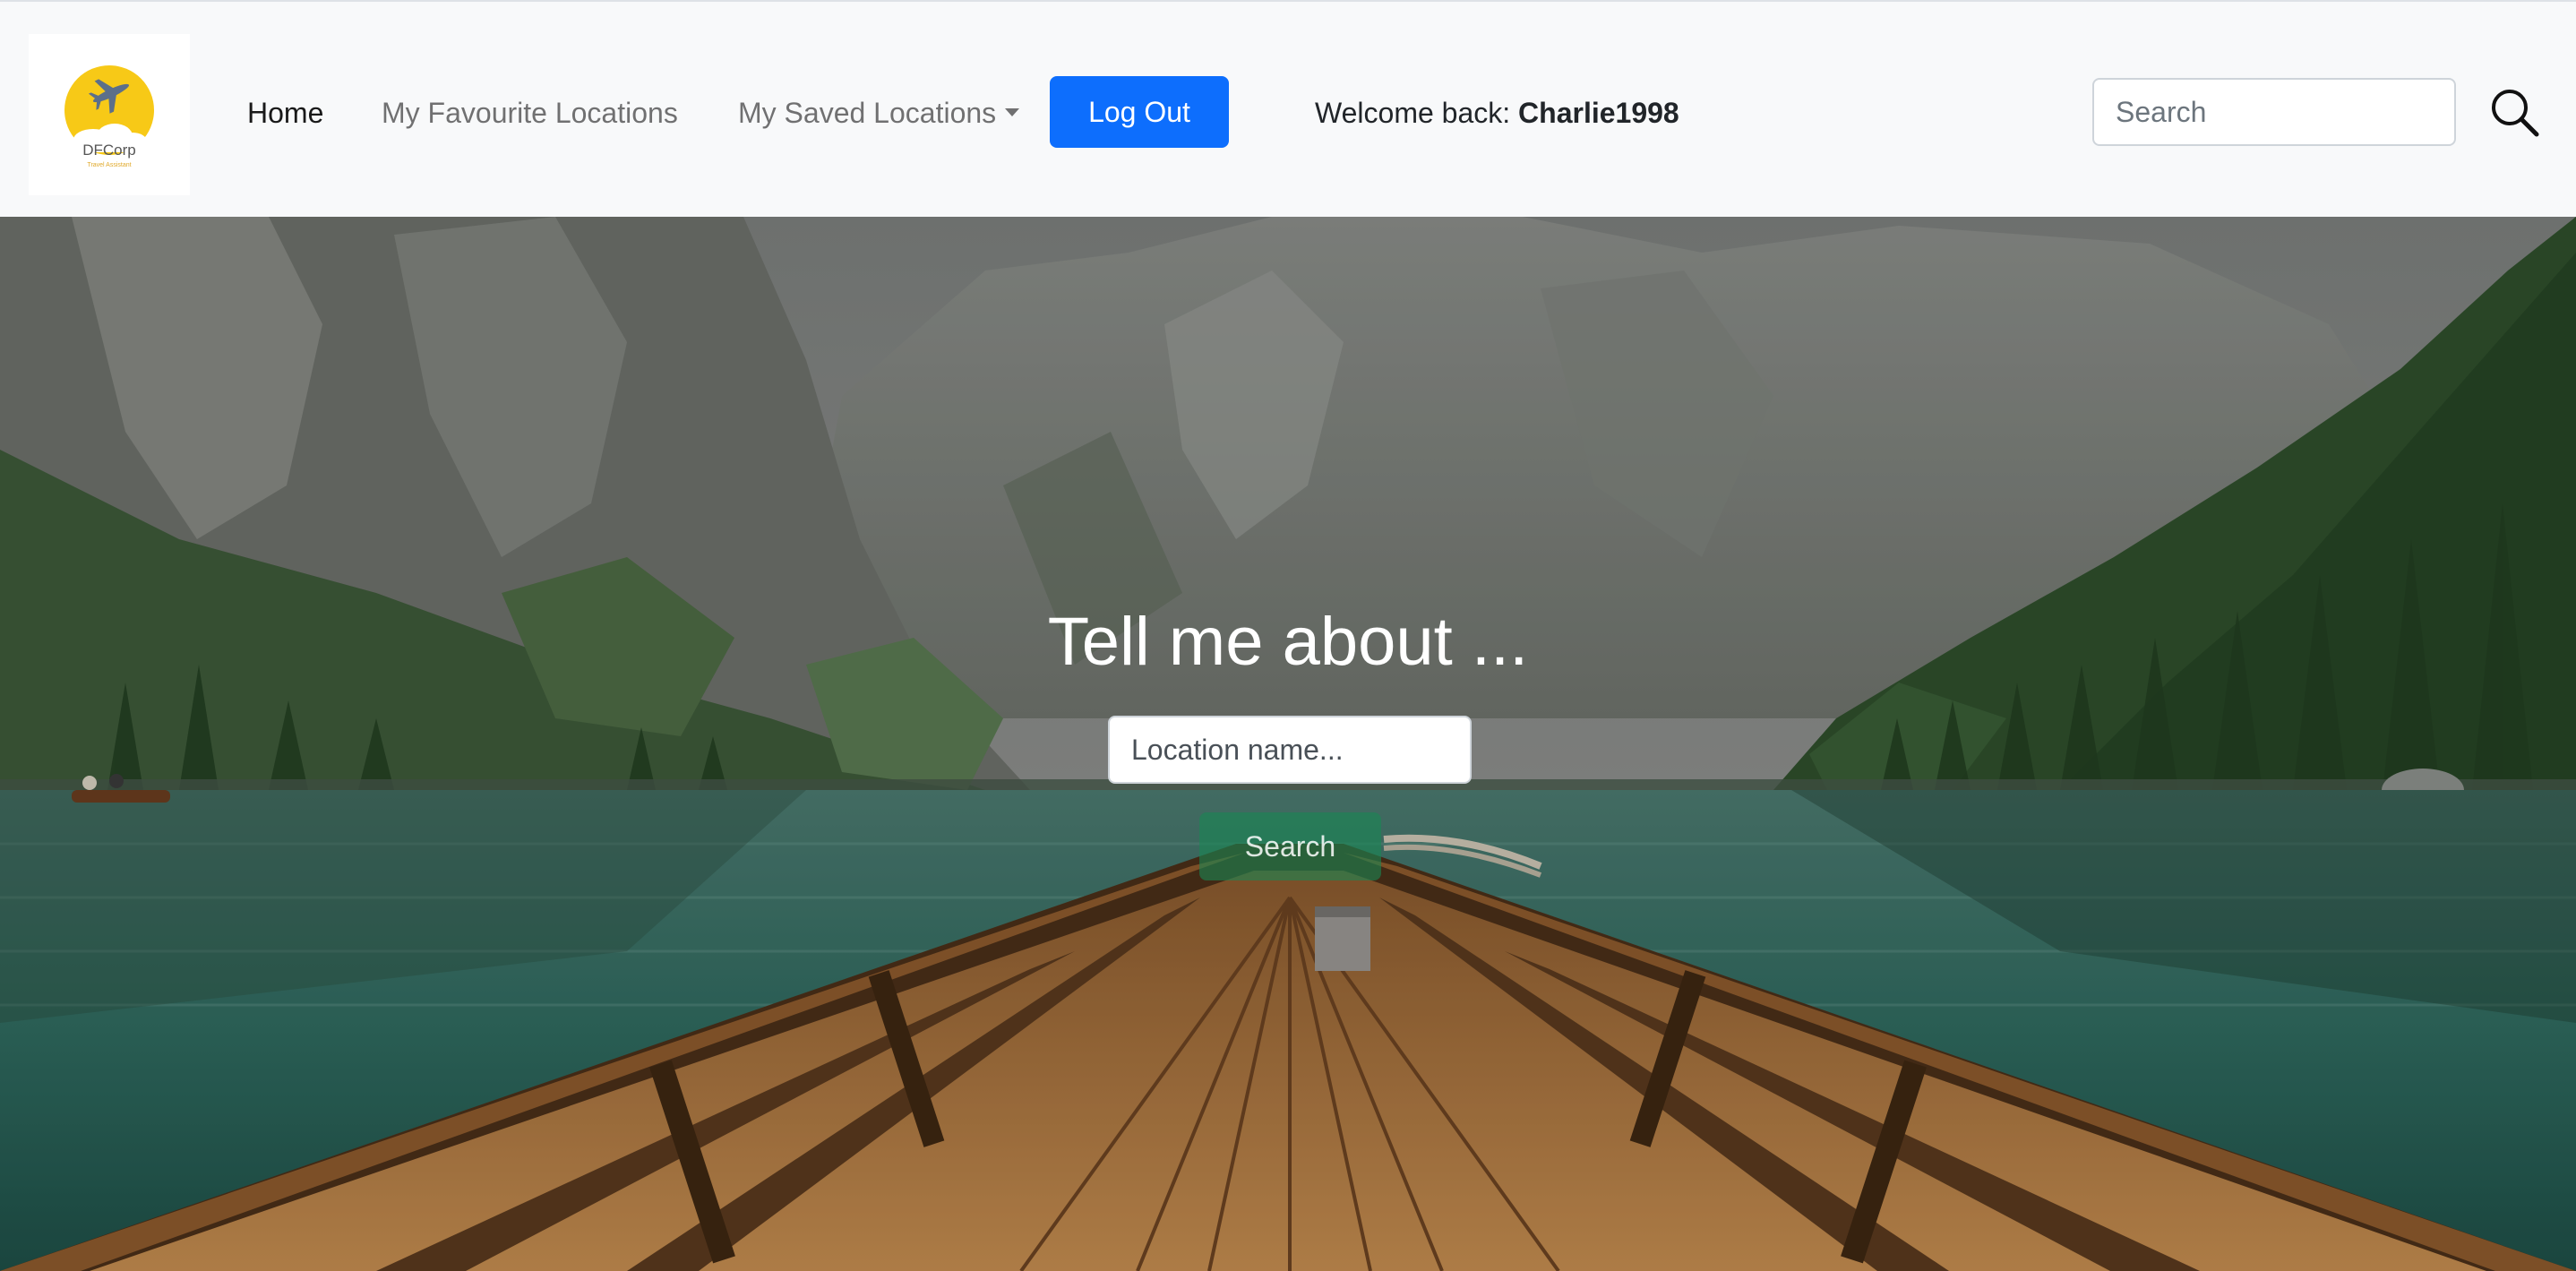  I want to click on logout-button: Log Out, so click(1139, 112).